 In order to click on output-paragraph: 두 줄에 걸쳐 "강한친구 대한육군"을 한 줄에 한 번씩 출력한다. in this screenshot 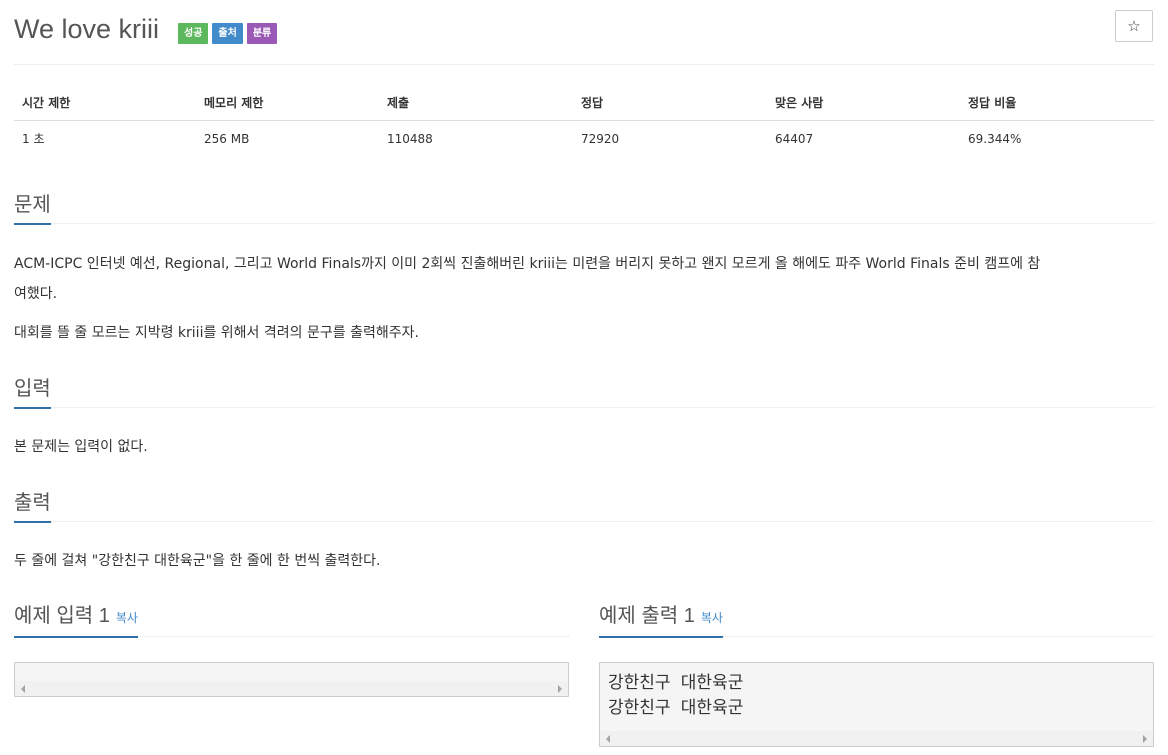, I will do `click(197, 561)`.